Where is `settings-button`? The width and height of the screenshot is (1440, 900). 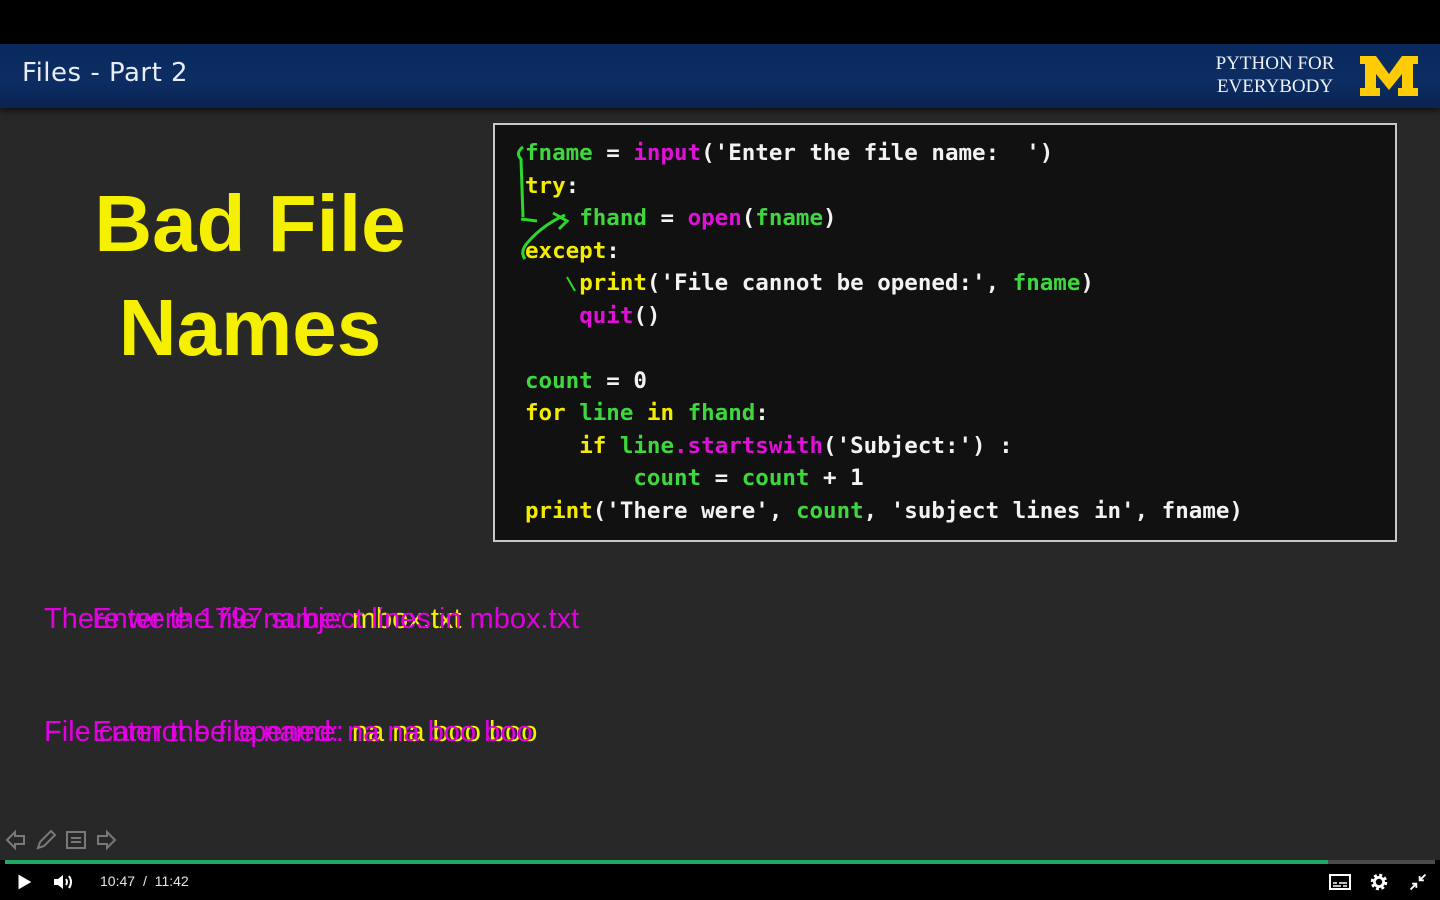
settings-button is located at coordinates (1379, 882).